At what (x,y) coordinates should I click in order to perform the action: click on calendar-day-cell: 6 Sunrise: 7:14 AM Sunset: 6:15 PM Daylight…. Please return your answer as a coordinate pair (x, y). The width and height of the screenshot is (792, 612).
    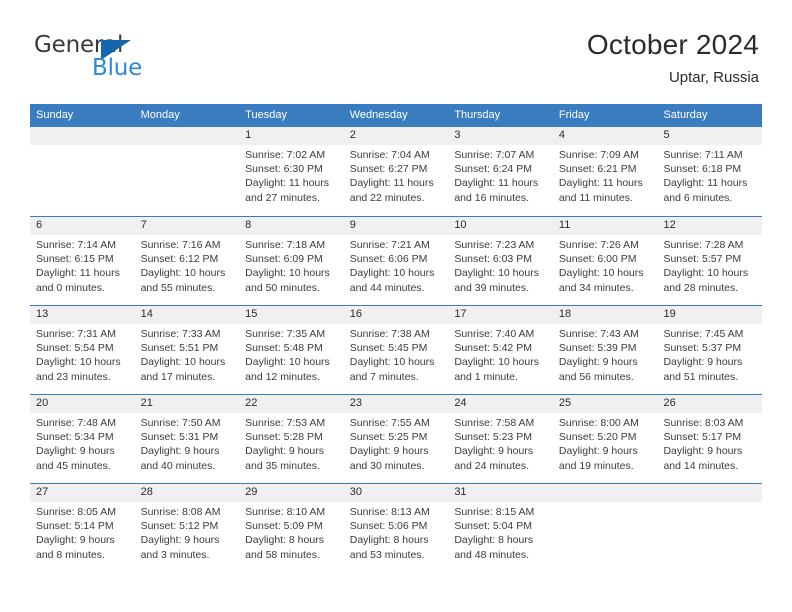
    Looking at the image, I should click on (82, 261).